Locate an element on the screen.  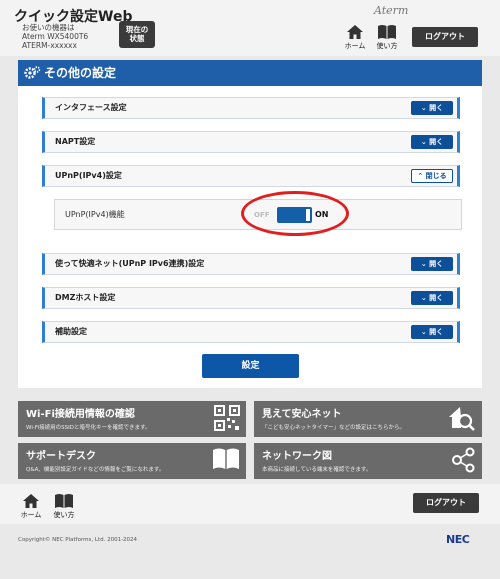
section-header: その他の設定 is located at coordinates (250, 73).